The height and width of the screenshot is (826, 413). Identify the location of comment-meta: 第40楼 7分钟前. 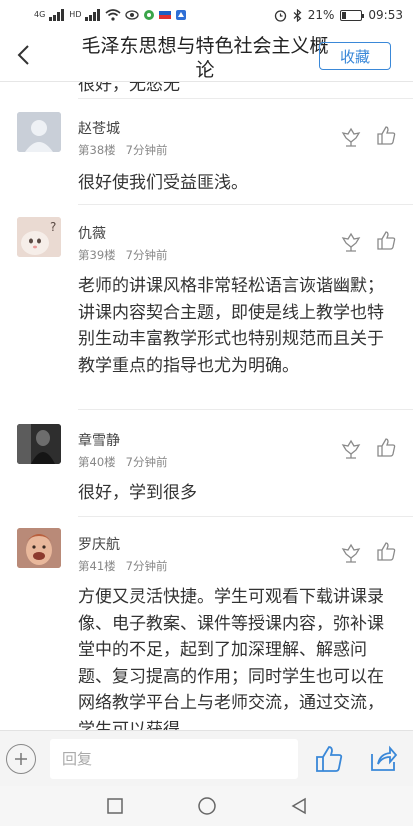
(122, 462).